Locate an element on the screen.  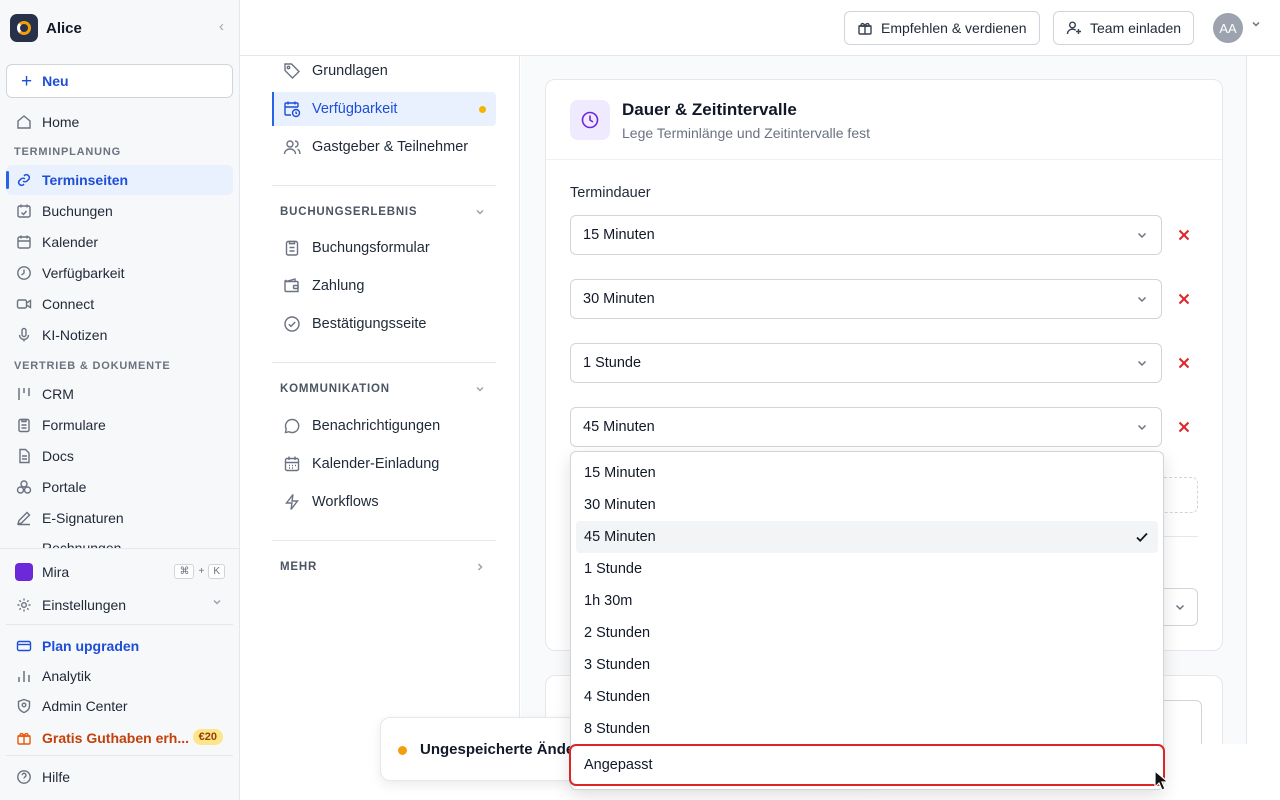
microphone-icon is located at coordinates (24, 335).